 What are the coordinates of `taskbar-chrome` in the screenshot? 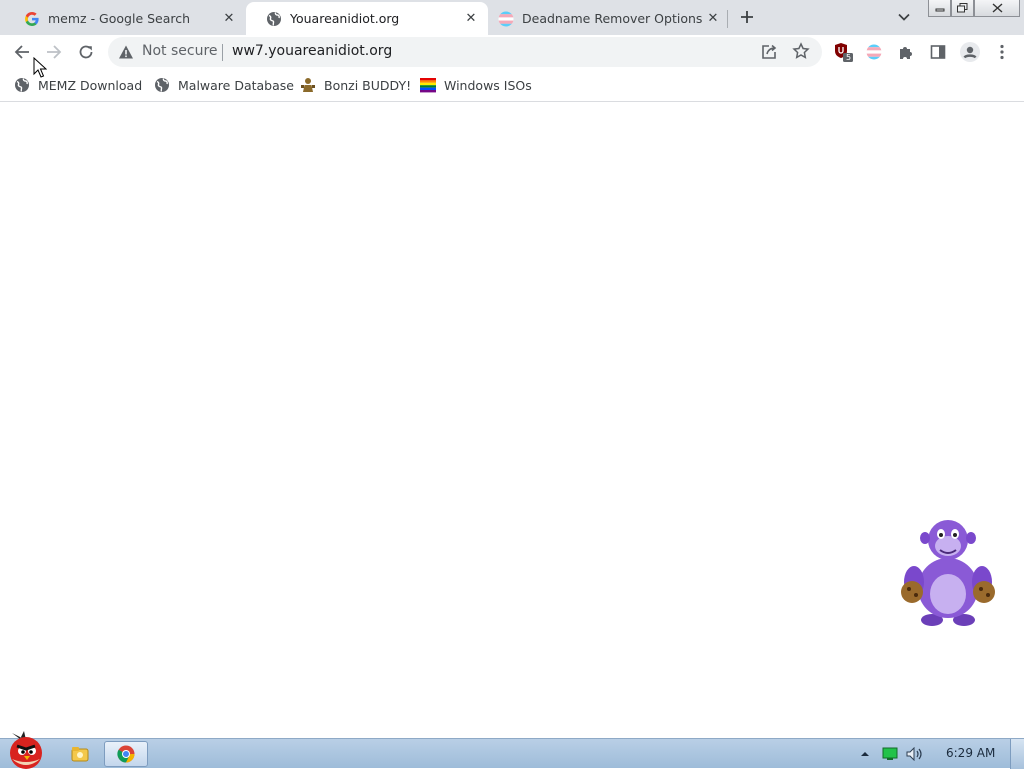 It's located at (126, 754).